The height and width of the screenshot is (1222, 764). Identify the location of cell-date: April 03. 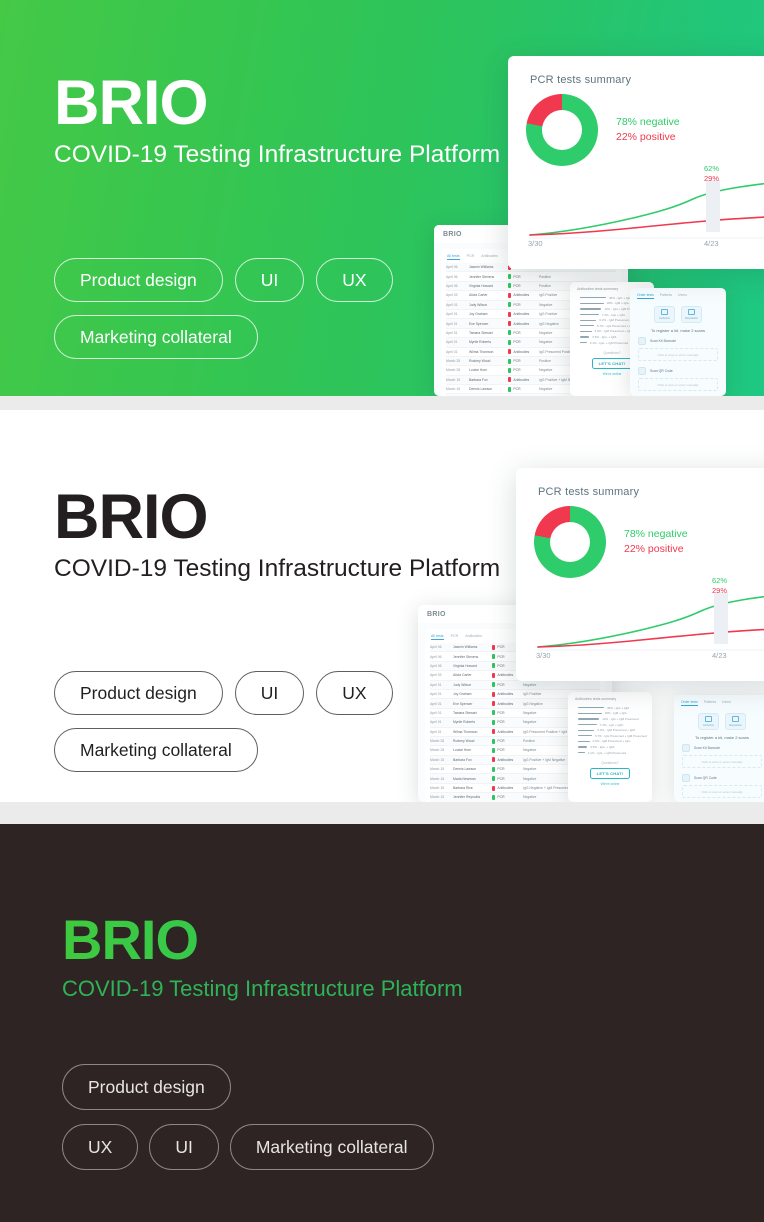
(436, 675).